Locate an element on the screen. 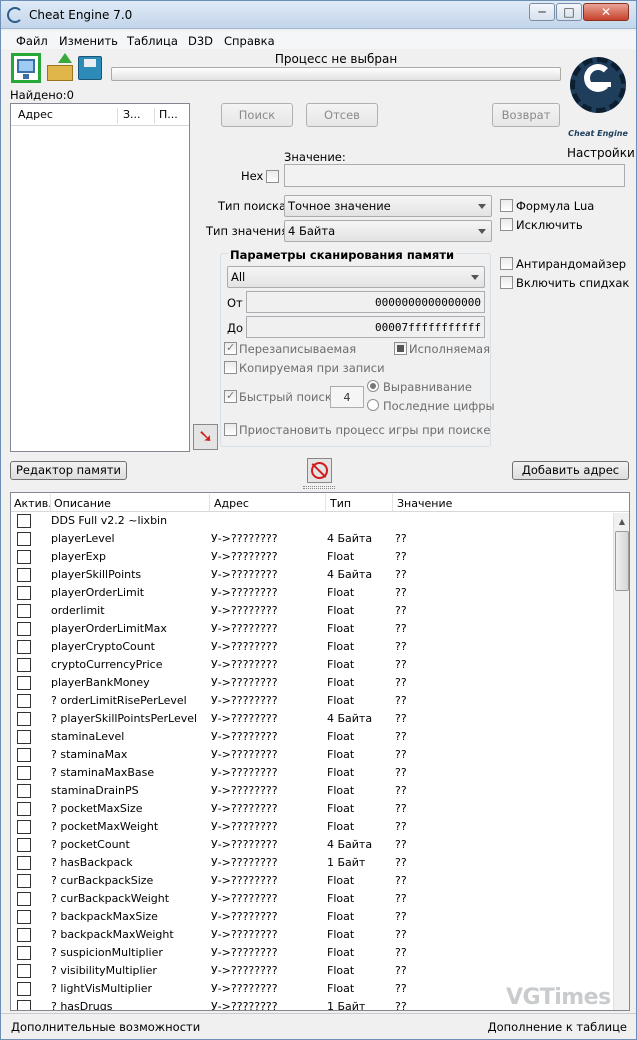 The height and width of the screenshot is (1040, 637). scroll-up-icon: ▲ is located at coordinates (621, 521).